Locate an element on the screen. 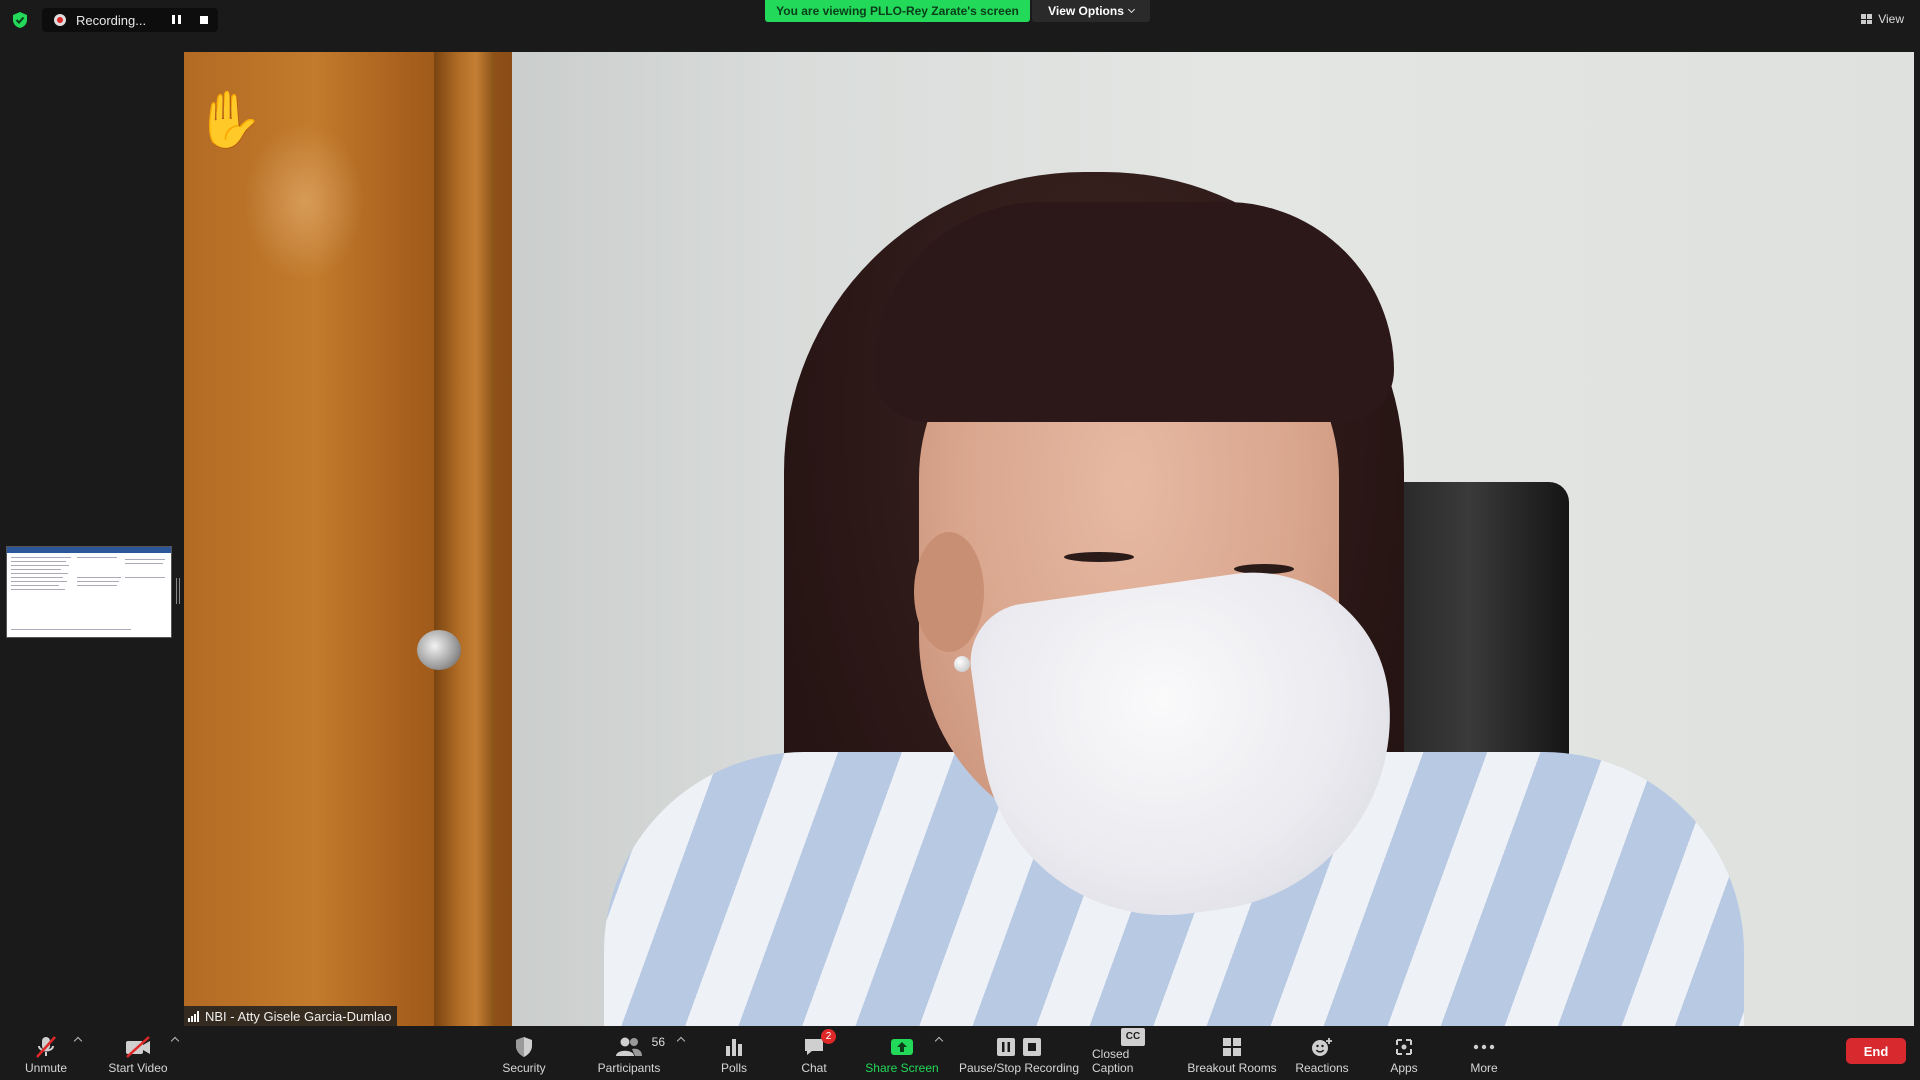 This screenshot has width=1920, height=1080. reactions-smiley-icon is located at coordinates (1322, 1047).